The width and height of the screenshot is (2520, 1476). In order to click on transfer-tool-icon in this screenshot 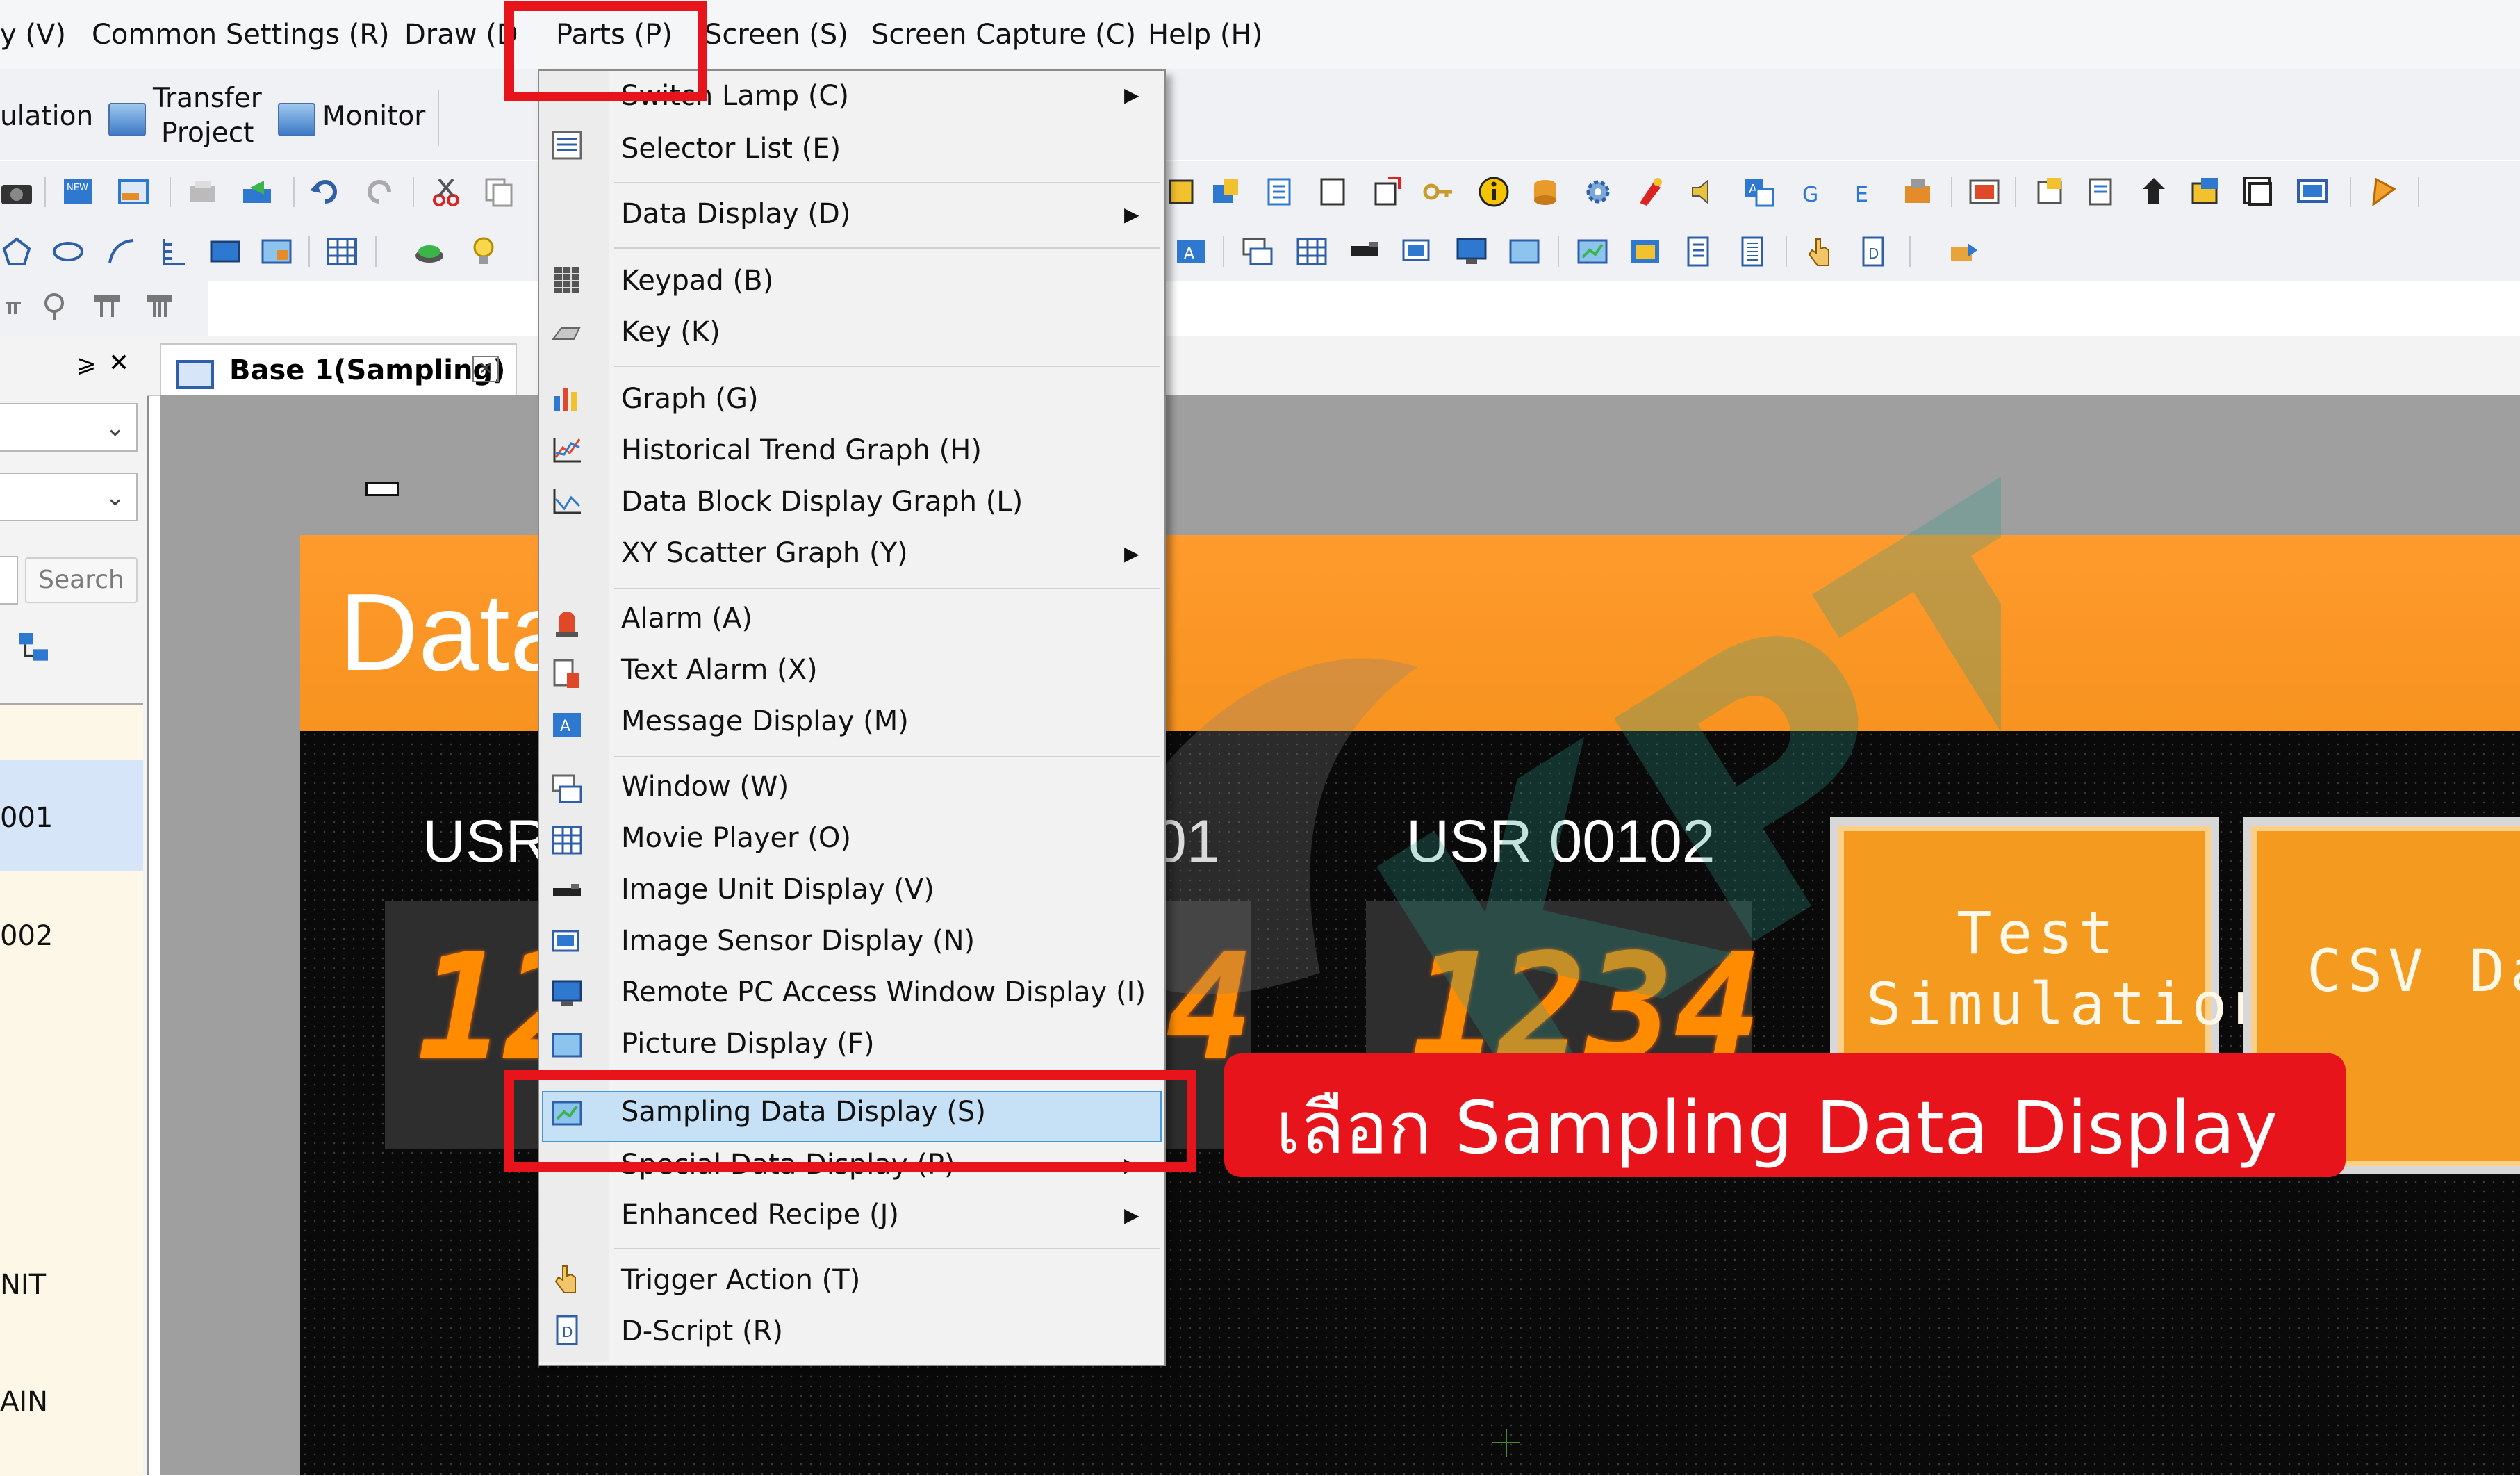, I will do `click(1918, 191)`.